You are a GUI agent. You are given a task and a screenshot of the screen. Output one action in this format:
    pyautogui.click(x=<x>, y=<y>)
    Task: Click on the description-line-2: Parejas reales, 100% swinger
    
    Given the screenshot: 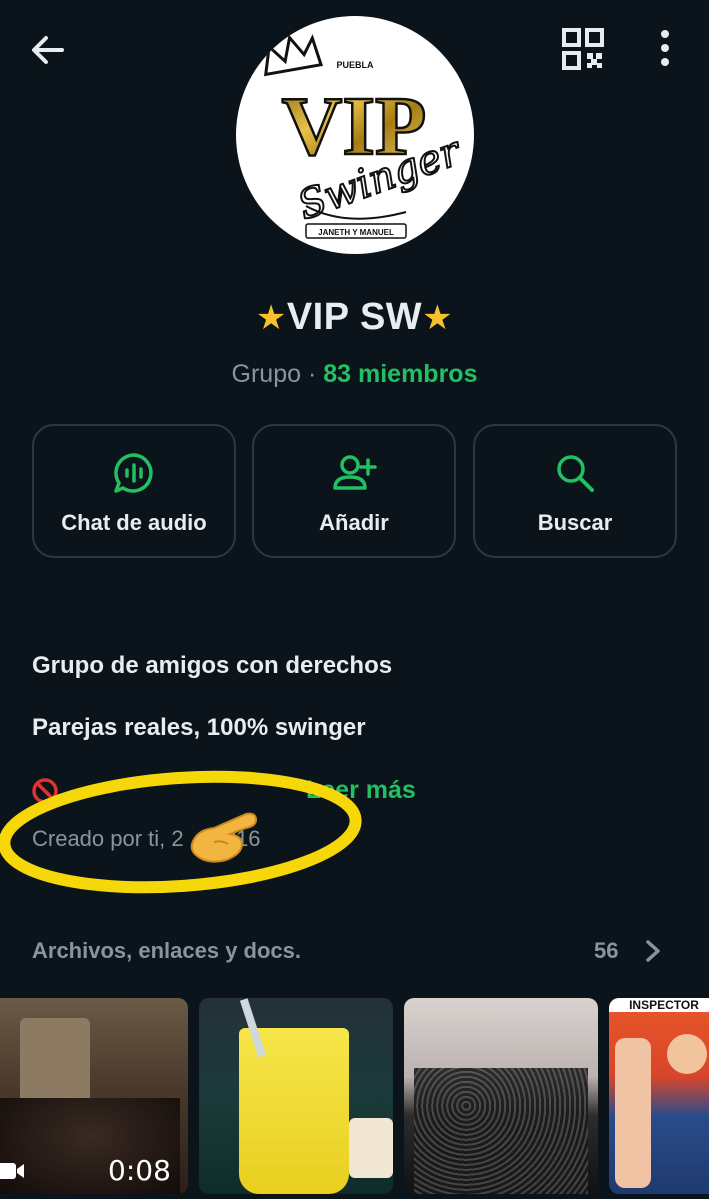 What is the action you would take?
    pyautogui.click(x=199, y=727)
    